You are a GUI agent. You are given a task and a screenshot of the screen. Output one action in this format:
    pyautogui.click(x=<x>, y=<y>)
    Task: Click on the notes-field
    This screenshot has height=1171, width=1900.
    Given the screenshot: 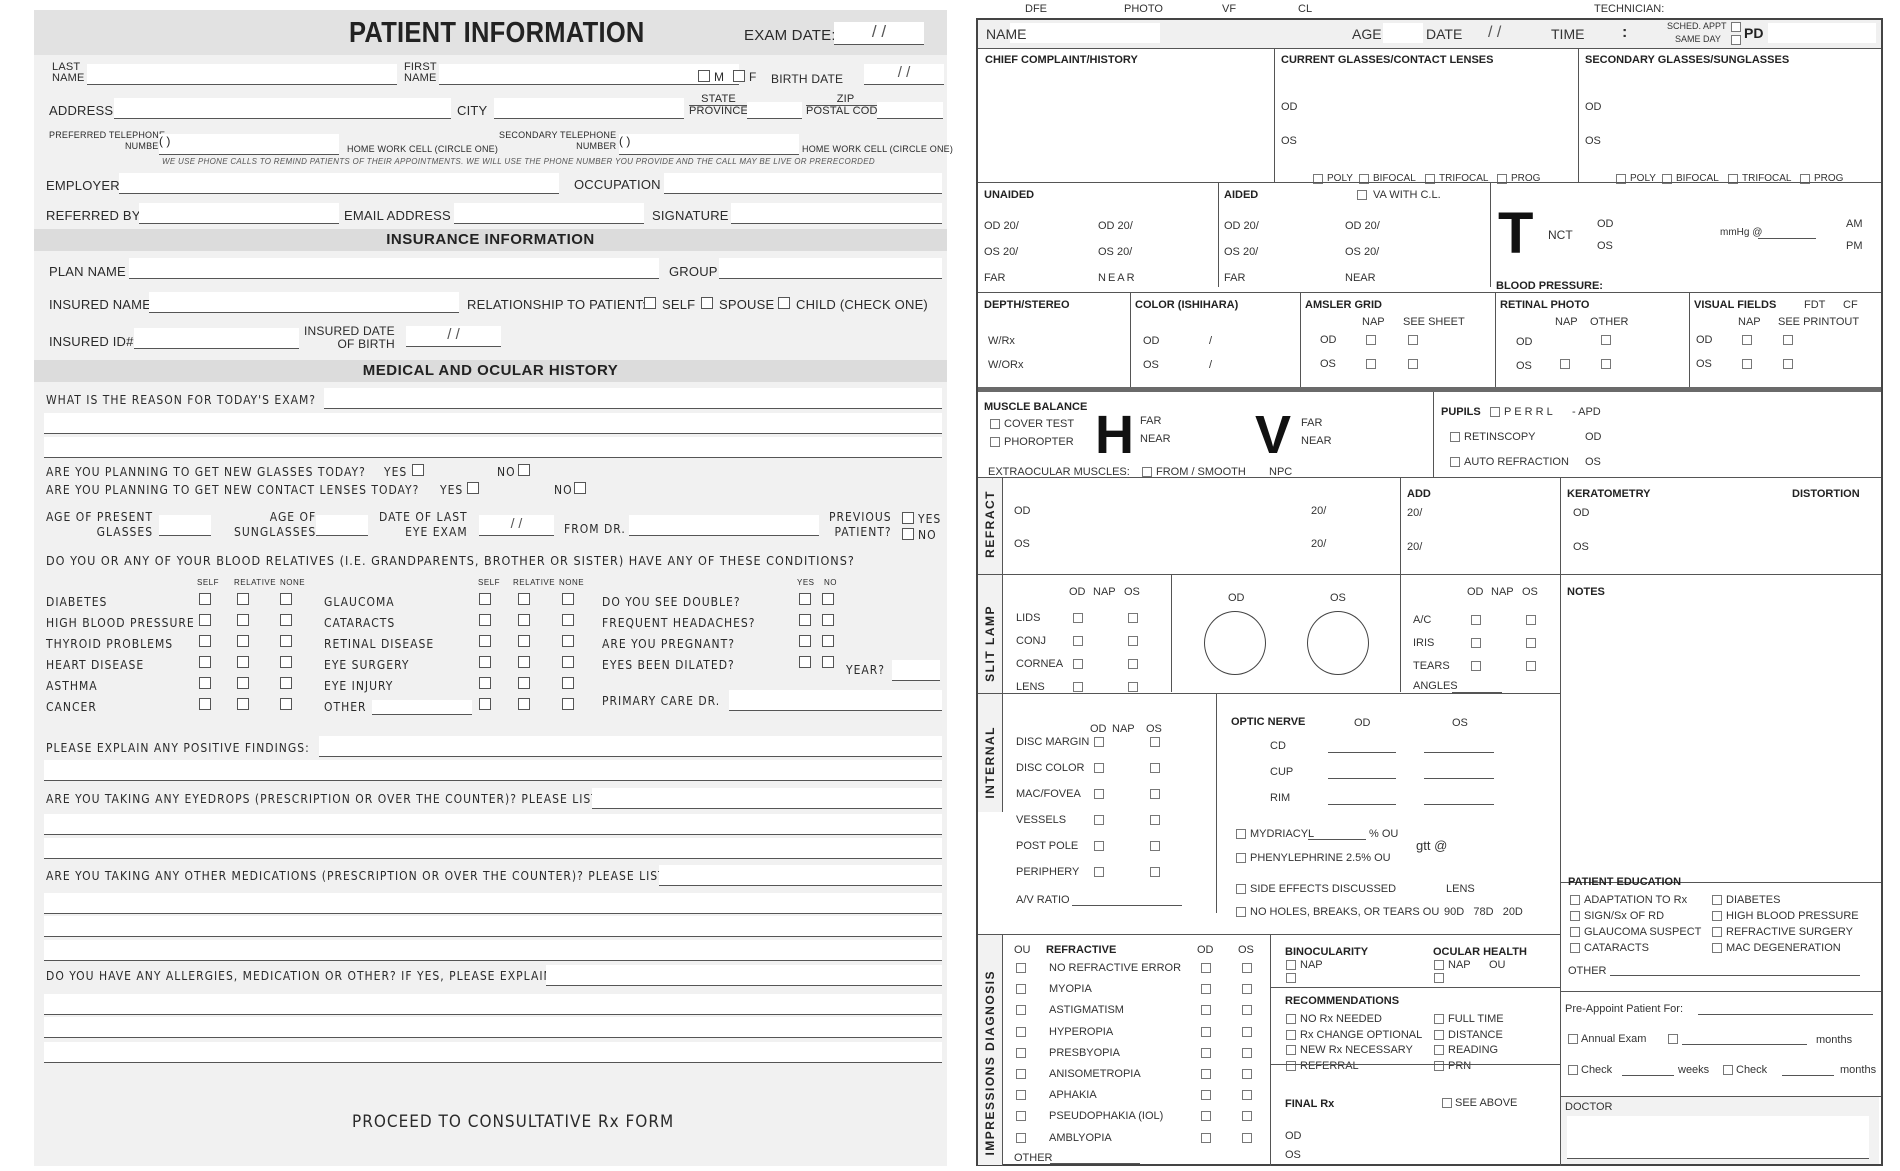 What is the action you would take?
    pyautogui.click(x=1720, y=742)
    